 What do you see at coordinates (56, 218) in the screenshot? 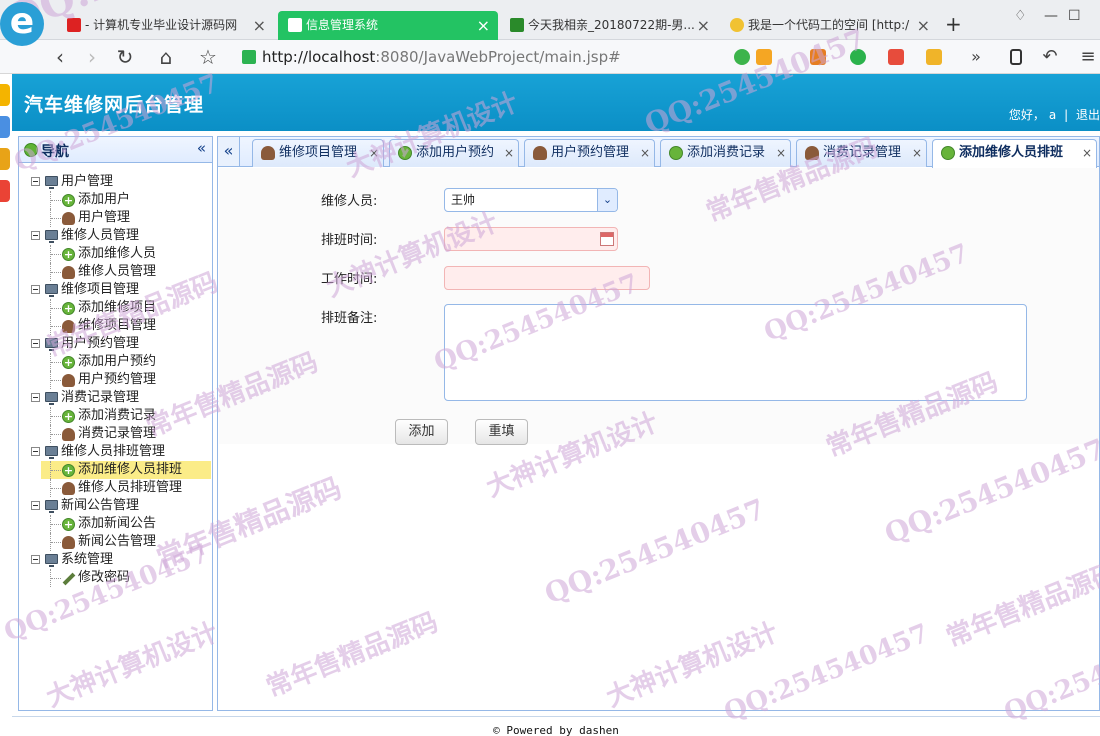
I see `tree-line` at bounding box center [56, 218].